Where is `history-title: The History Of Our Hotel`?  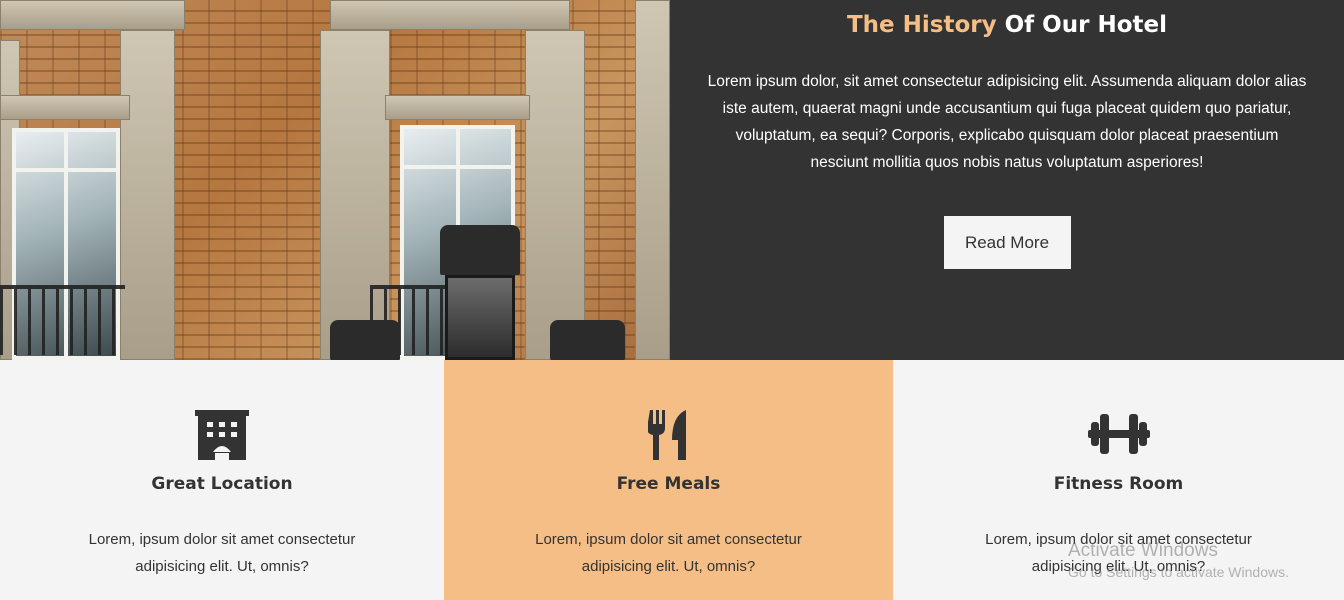
history-title: The History Of Our Hotel is located at coordinates (1007, 25).